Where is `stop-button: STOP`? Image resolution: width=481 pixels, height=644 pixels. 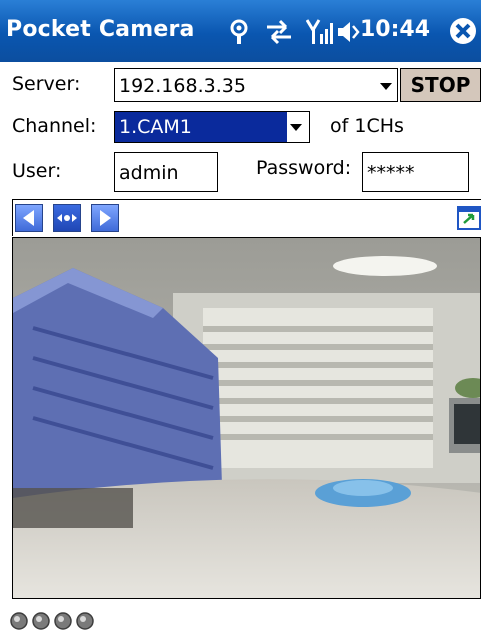 stop-button: STOP is located at coordinates (440, 85).